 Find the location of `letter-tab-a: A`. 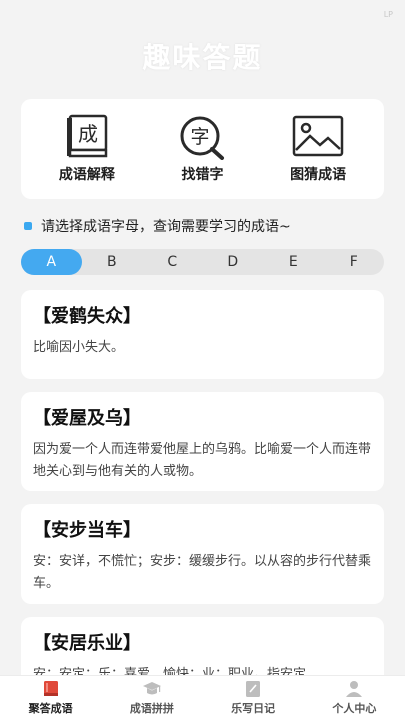

letter-tab-a: A is located at coordinates (51, 262).